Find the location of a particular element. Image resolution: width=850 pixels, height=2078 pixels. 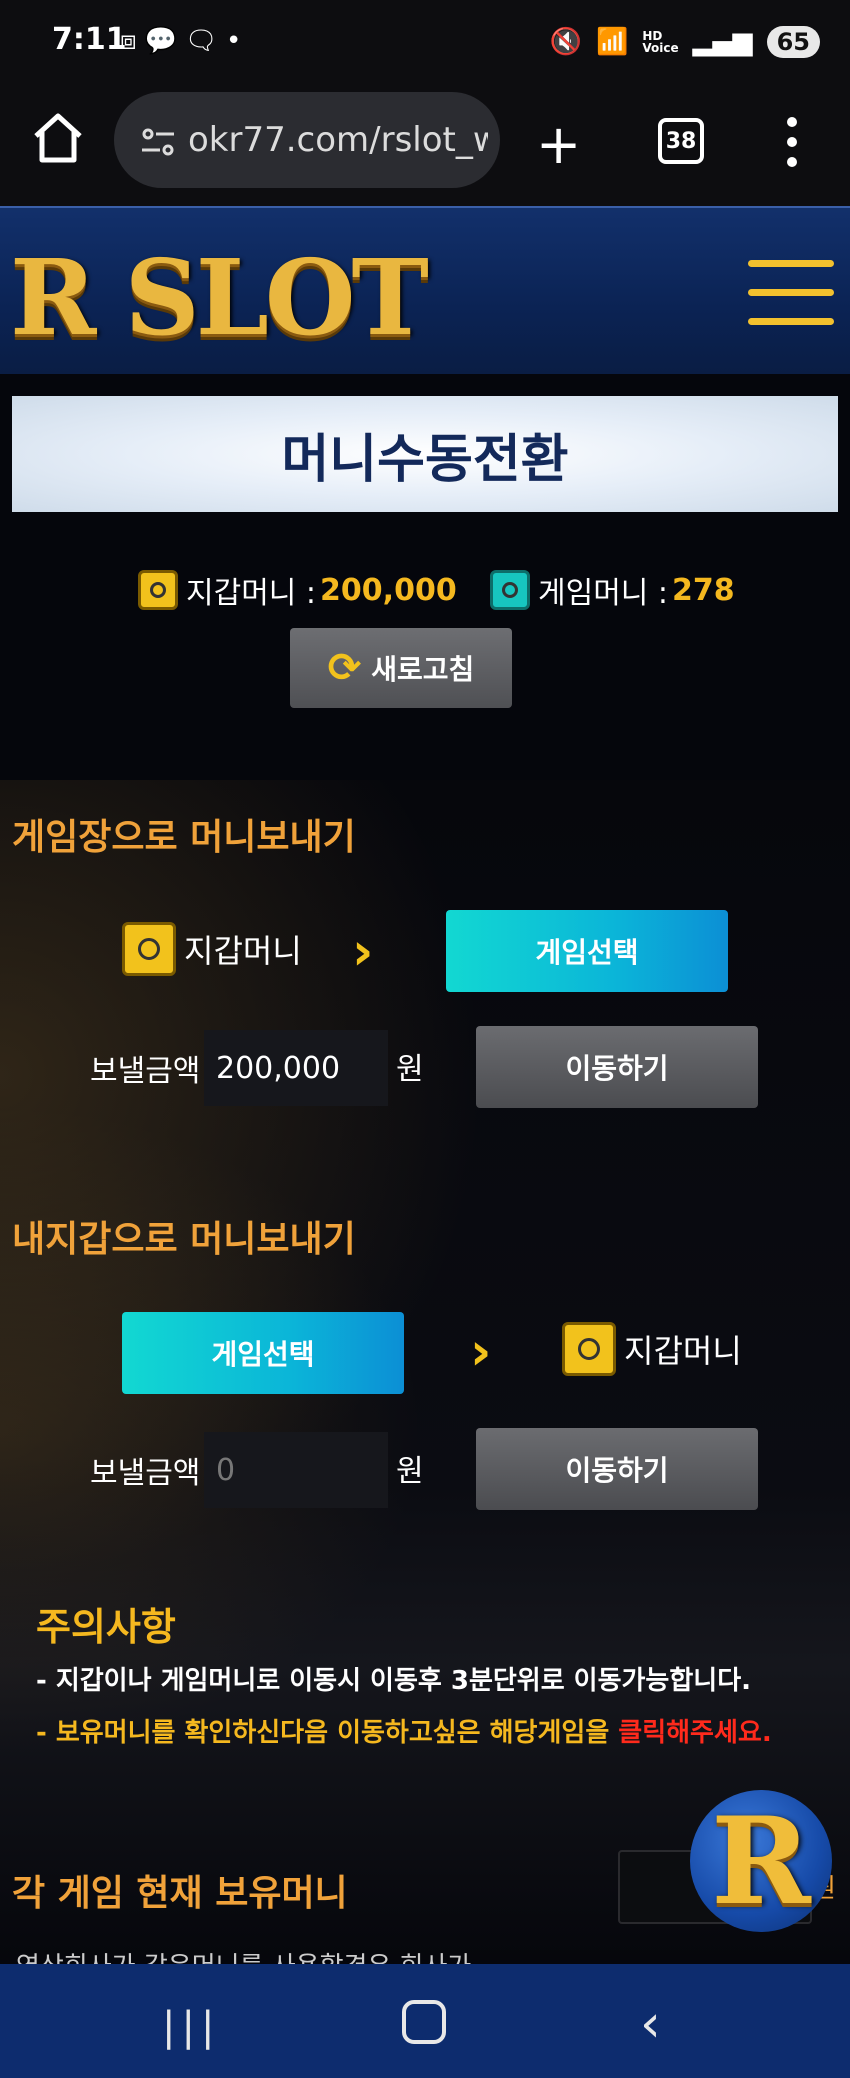

tab-switcher-button: 38 is located at coordinates (681, 141).